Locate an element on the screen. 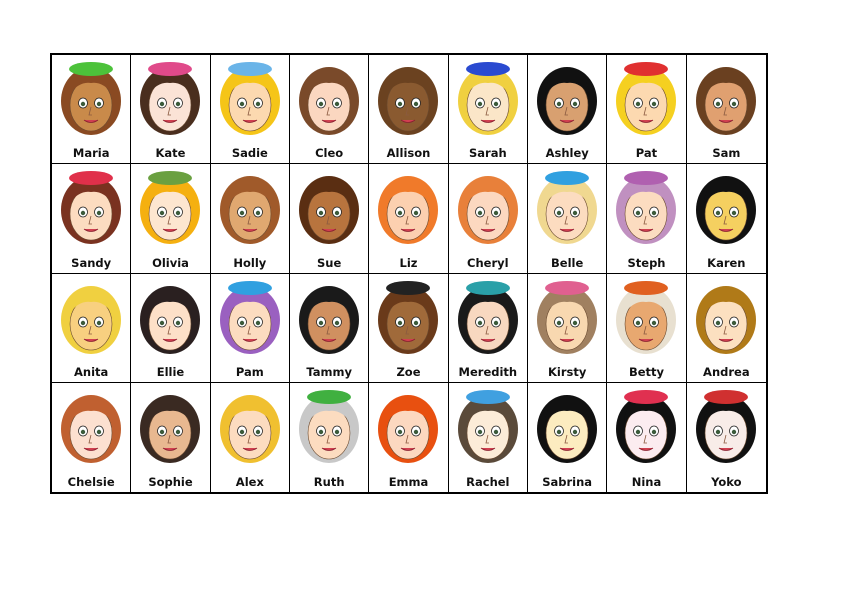 Image resolution: width=842 pixels, height=595 pixels. character-card: Rachel is located at coordinates (488, 437).